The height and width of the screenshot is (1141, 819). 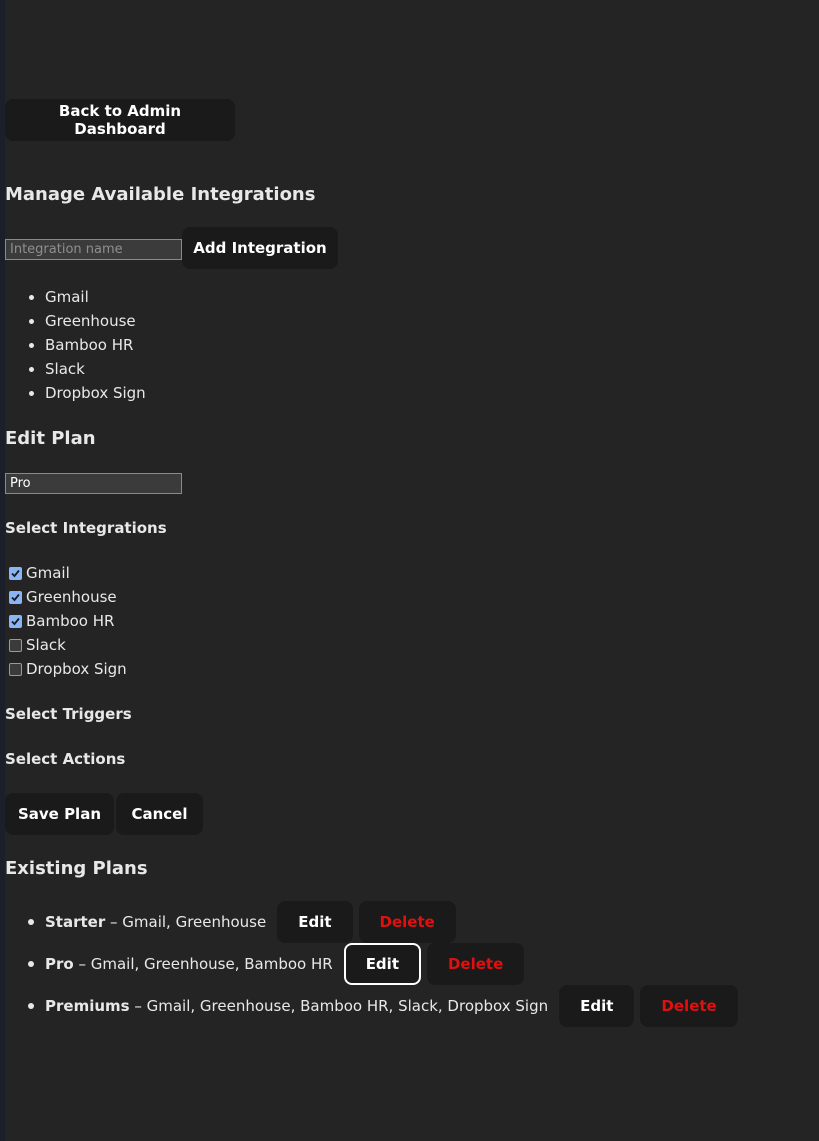 I want to click on plan-integration-label: Slack, so click(x=46, y=645).